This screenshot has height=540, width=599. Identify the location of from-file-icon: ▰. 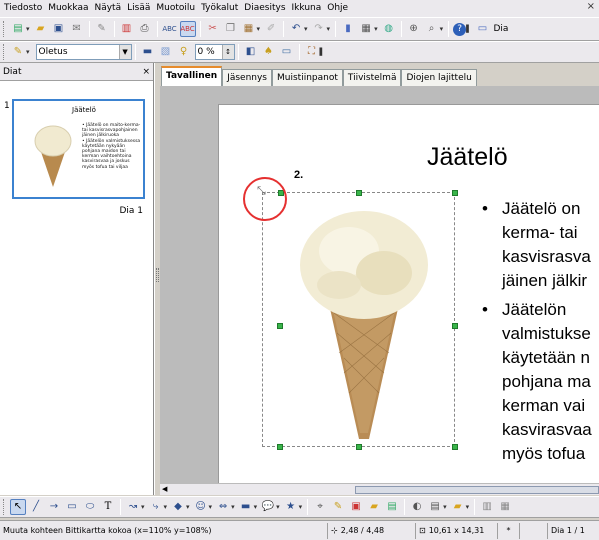
(374, 507).